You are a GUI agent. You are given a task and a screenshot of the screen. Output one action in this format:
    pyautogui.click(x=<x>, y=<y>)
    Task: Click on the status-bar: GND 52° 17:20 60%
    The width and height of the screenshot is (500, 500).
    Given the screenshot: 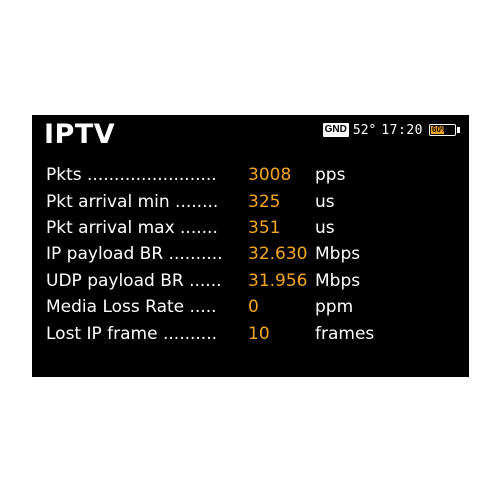 What is the action you would take?
    pyautogui.click(x=391, y=130)
    